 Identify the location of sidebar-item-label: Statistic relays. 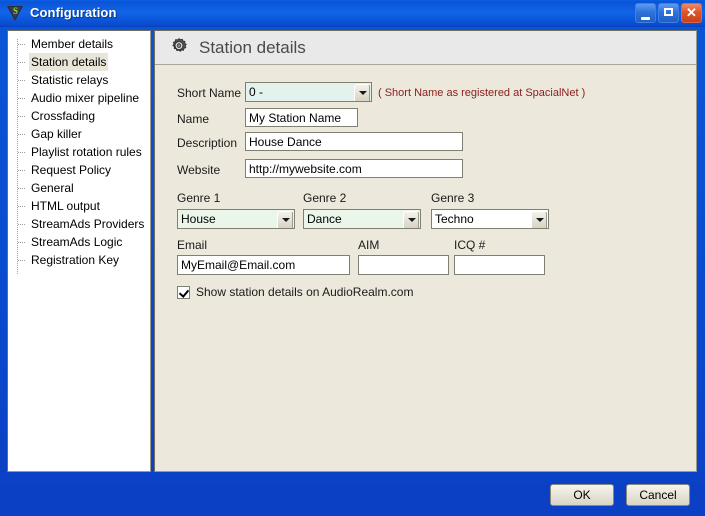
(70, 80).